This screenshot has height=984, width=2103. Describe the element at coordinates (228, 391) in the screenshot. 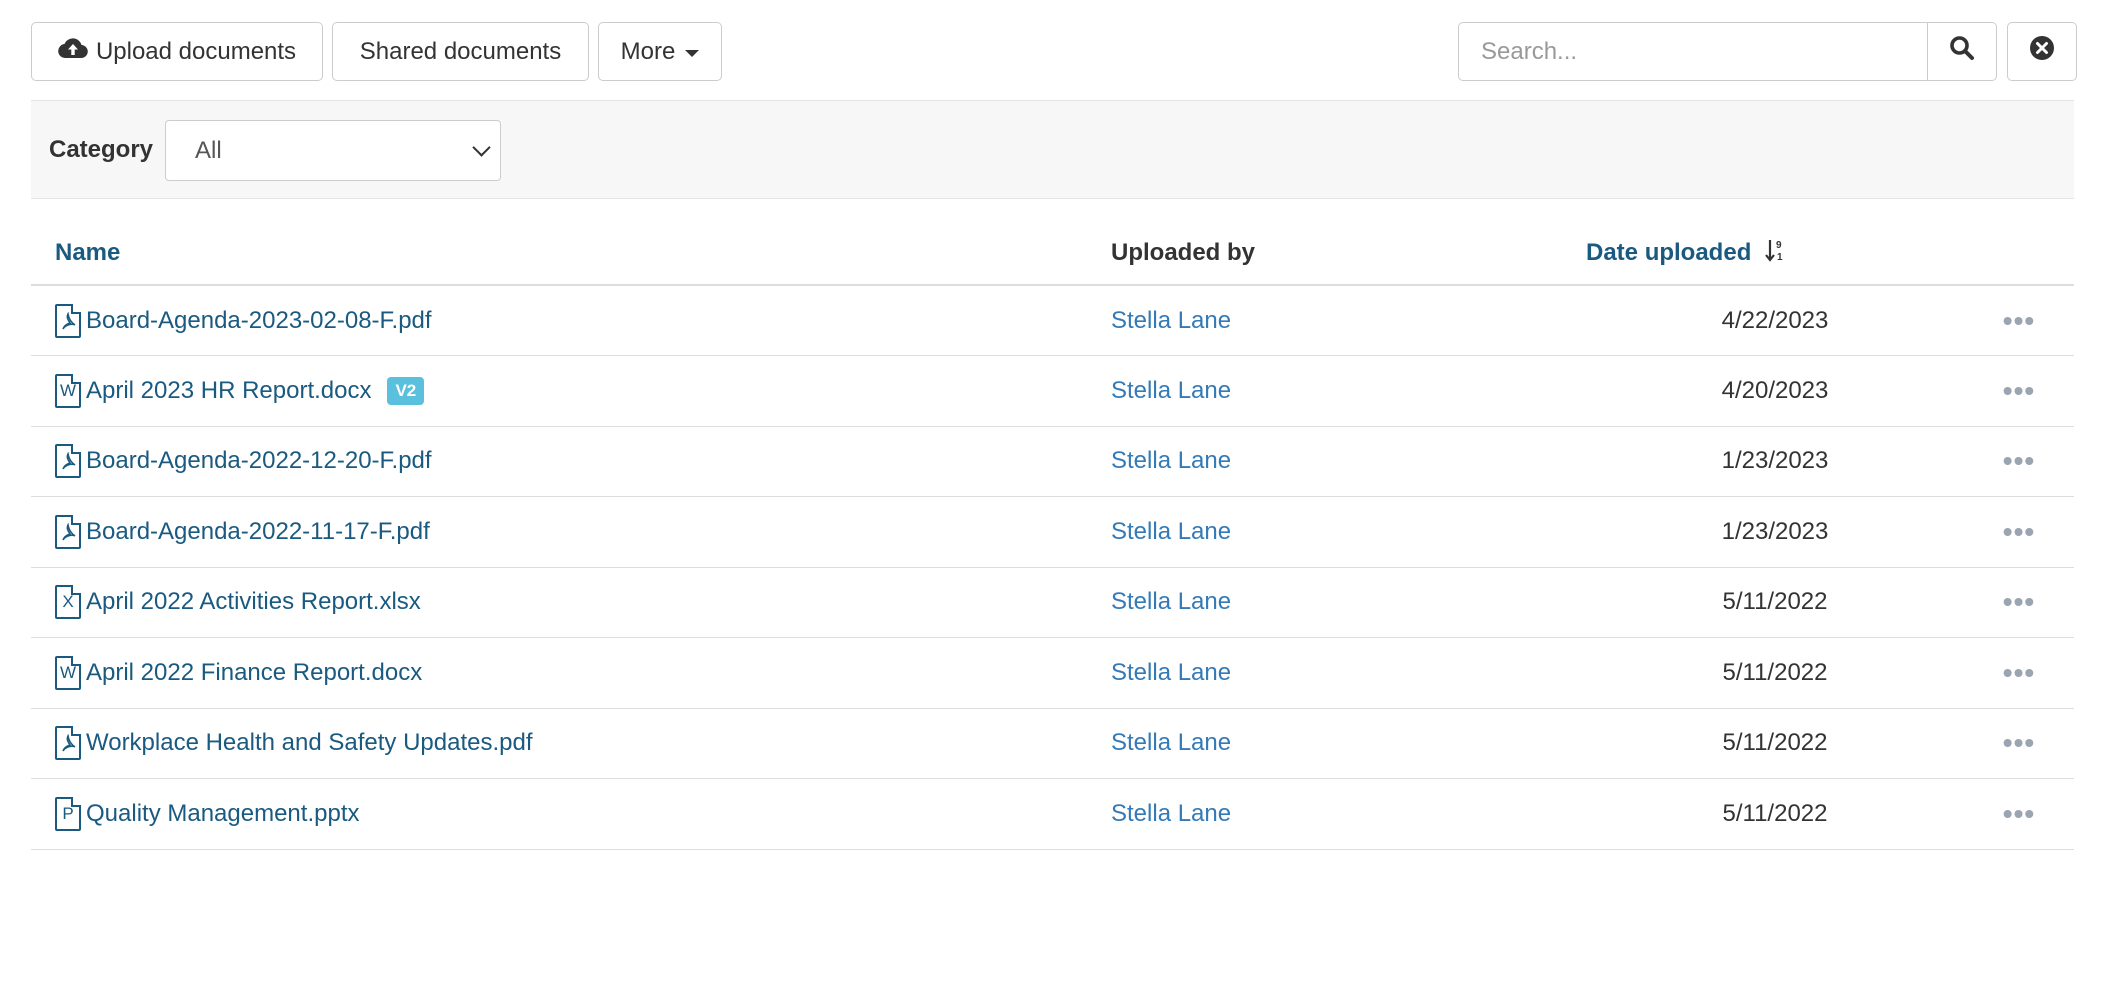

I see `document-link: April 2023 HR Report.docx` at that location.